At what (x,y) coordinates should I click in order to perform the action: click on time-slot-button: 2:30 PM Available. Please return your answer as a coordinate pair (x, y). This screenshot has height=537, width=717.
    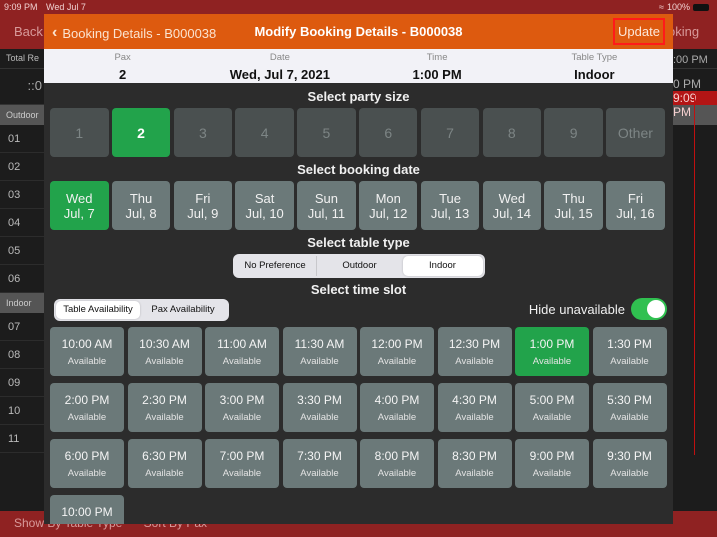
    Looking at the image, I should click on (164, 407).